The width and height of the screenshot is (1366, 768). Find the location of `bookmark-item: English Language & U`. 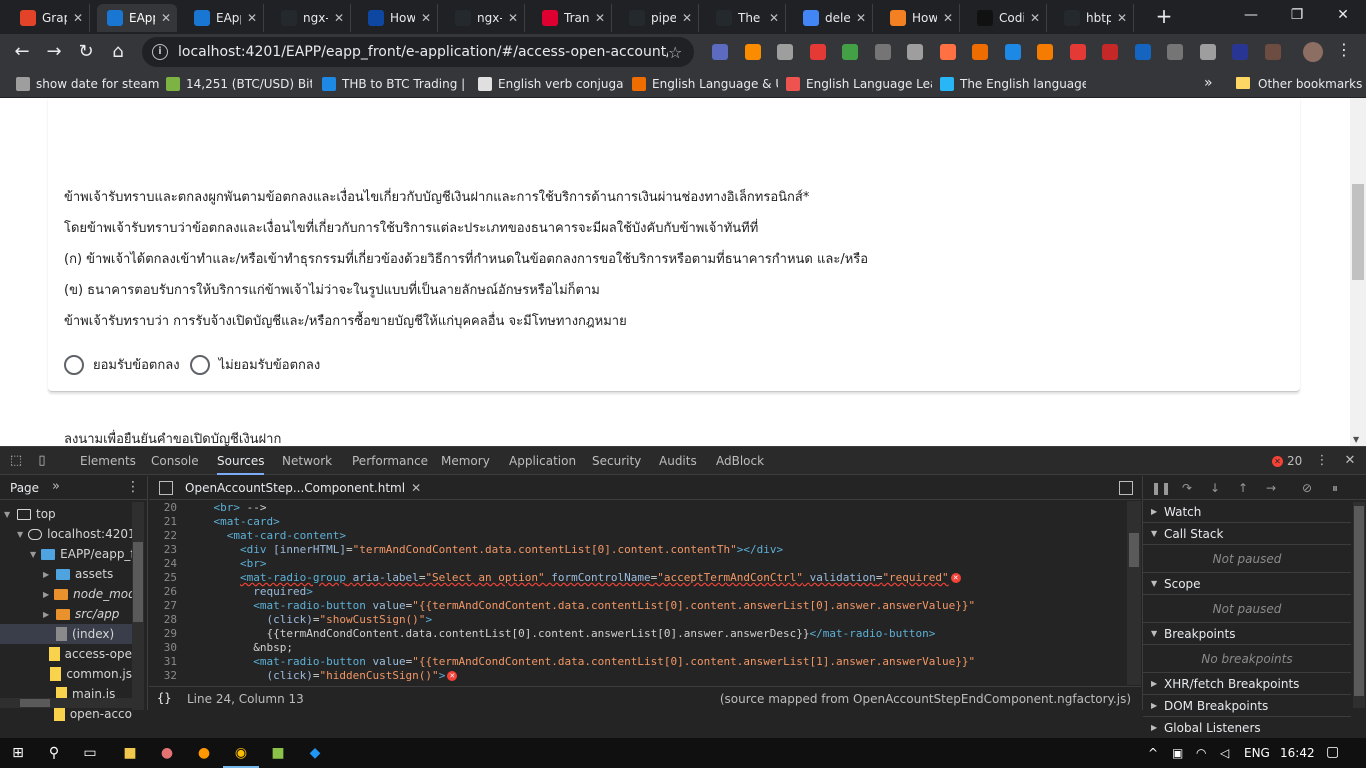

bookmark-item: English Language & U is located at coordinates (705, 84).